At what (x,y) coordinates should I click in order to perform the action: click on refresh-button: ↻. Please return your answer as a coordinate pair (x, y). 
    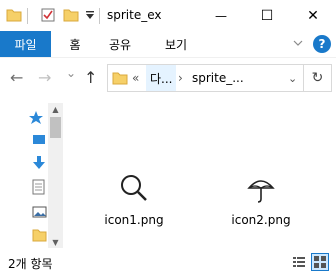
    Looking at the image, I should click on (318, 78).